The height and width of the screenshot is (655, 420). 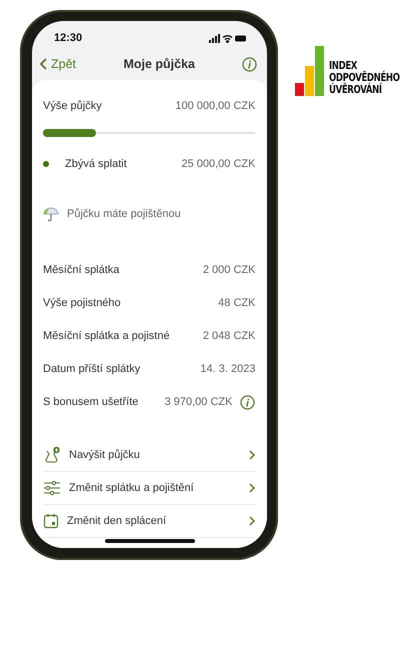 What do you see at coordinates (72, 106) in the screenshot?
I see `loan-amount-label: Výše půjčky` at bounding box center [72, 106].